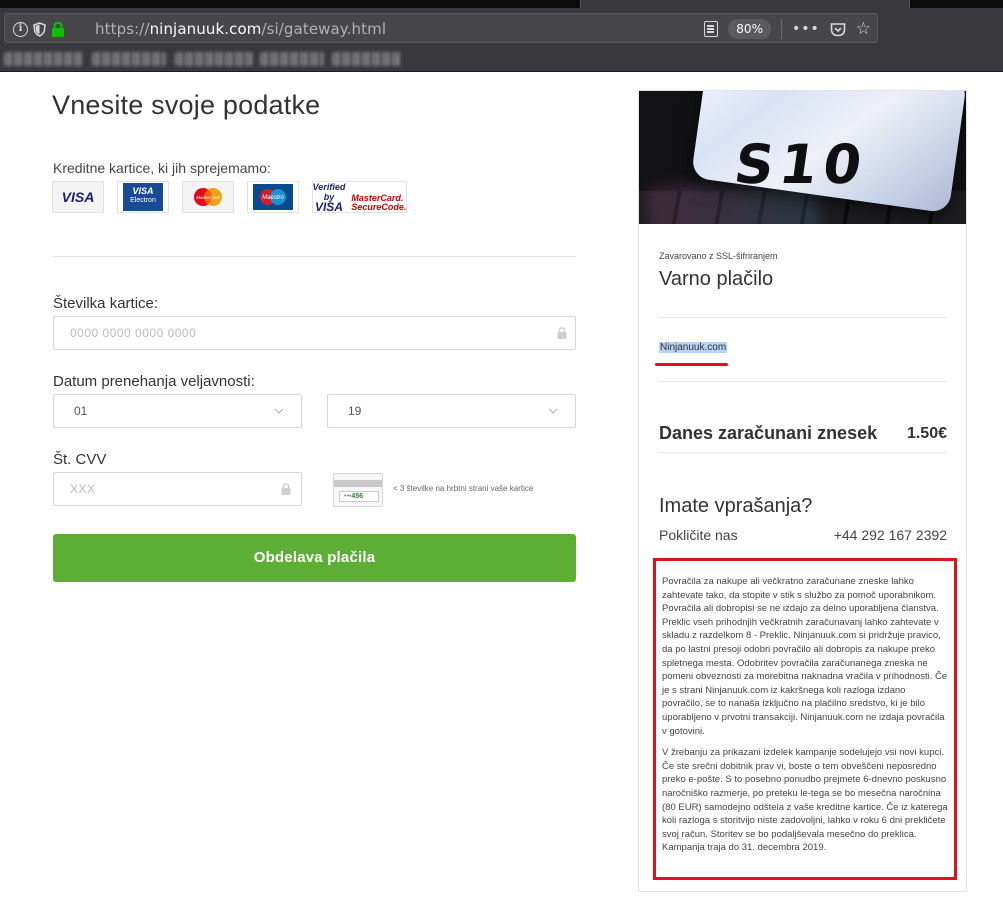  I want to click on tracking-shield-icon, so click(39, 29).